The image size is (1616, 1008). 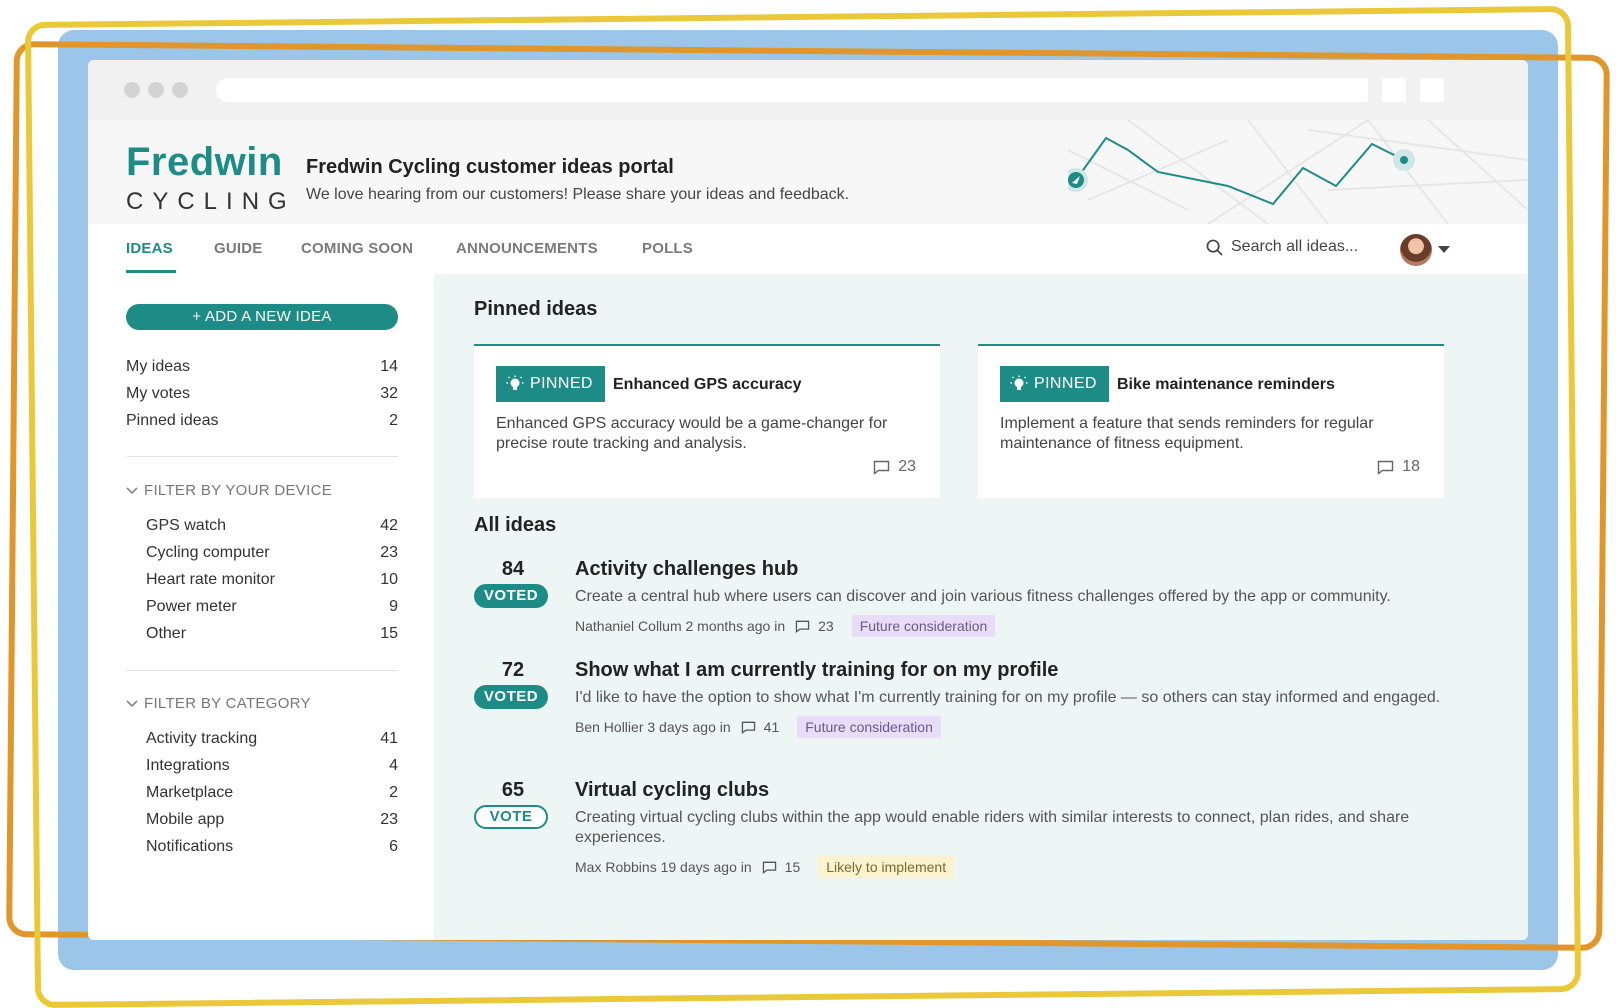 I want to click on vote-count: 65, so click(x=513, y=790).